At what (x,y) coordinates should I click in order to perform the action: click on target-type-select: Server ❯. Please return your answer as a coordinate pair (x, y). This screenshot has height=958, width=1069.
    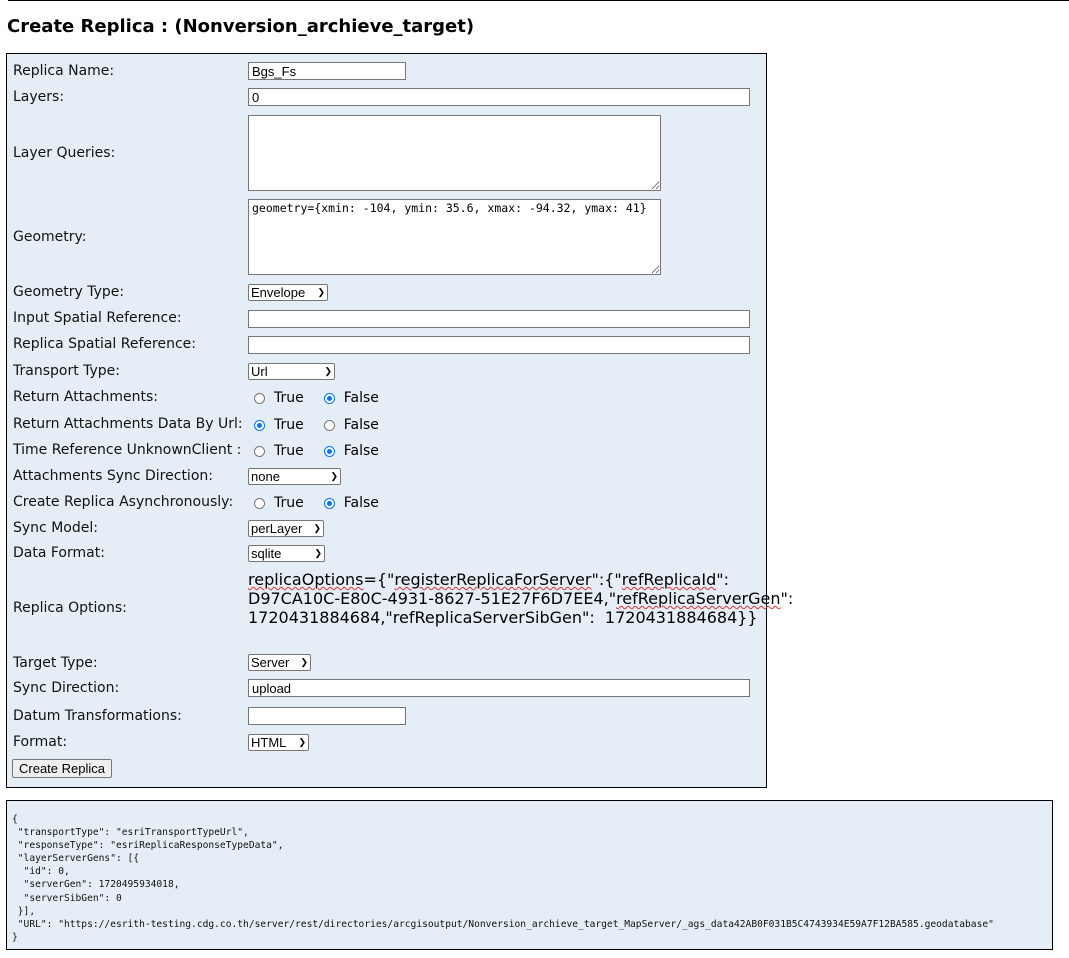
    Looking at the image, I should click on (279, 662).